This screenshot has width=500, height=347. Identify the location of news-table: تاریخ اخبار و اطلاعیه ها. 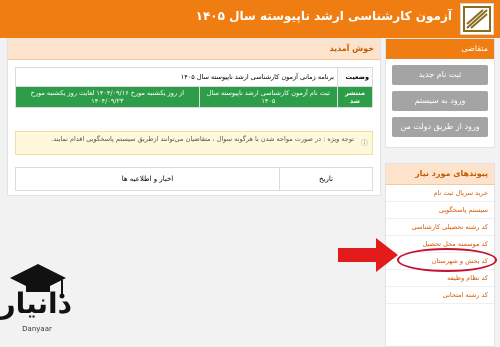
(194, 179).